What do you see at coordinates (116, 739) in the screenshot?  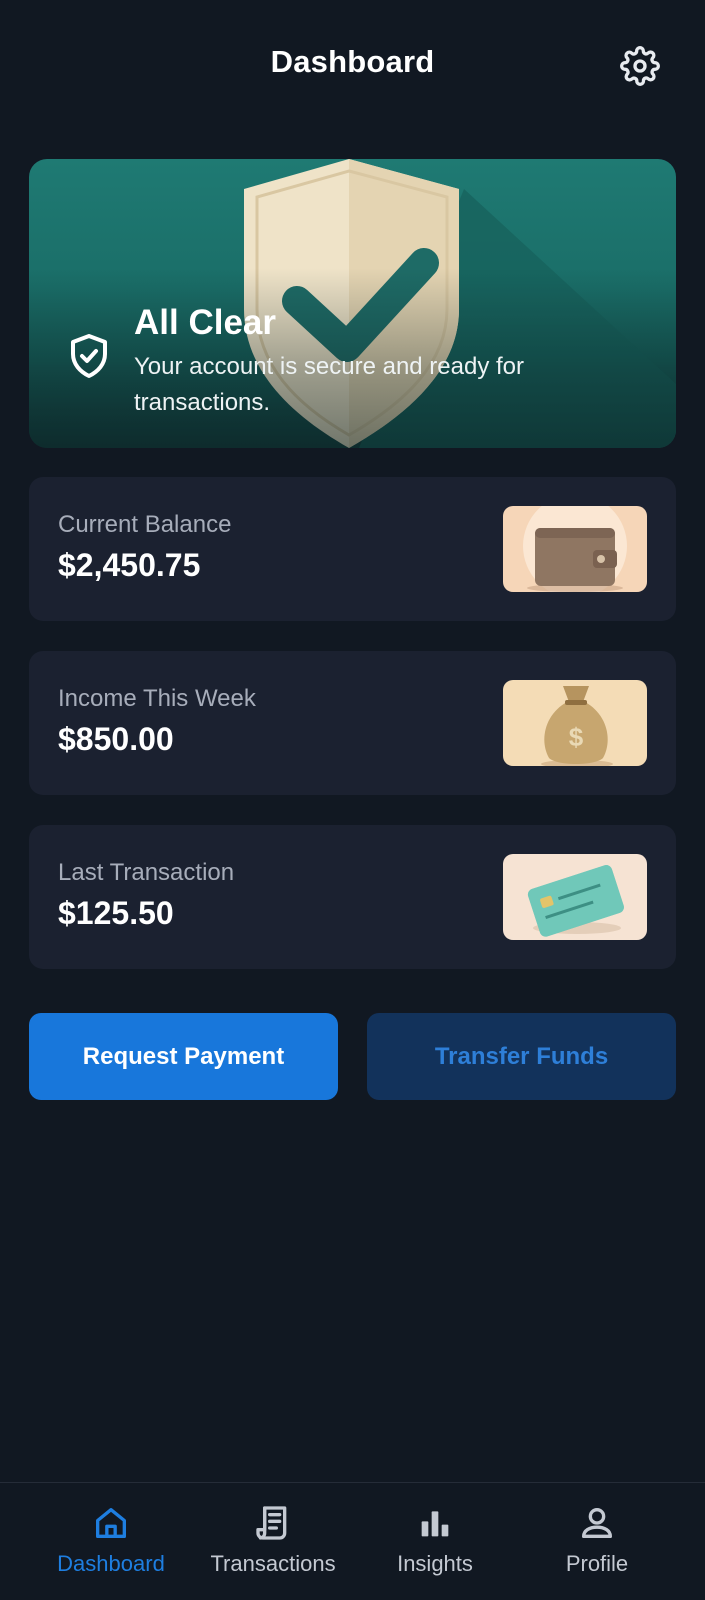 I see `card-value: $850.00` at bounding box center [116, 739].